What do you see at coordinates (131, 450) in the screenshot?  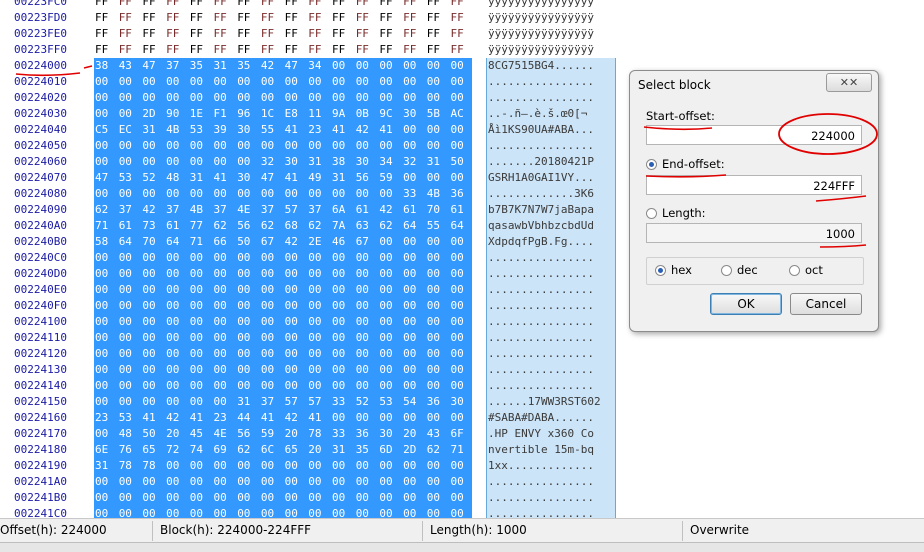 I see `hex-byte: 76` at bounding box center [131, 450].